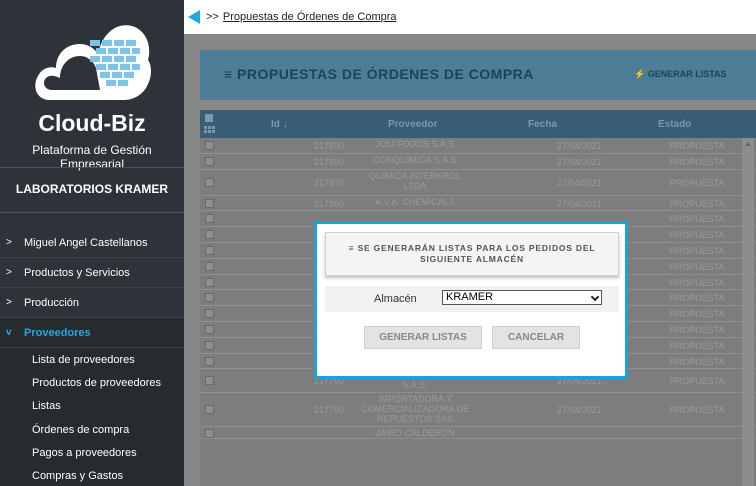 The width and height of the screenshot is (756, 486). I want to click on table-row: JAIRO CALDERON, so click(478, 433).